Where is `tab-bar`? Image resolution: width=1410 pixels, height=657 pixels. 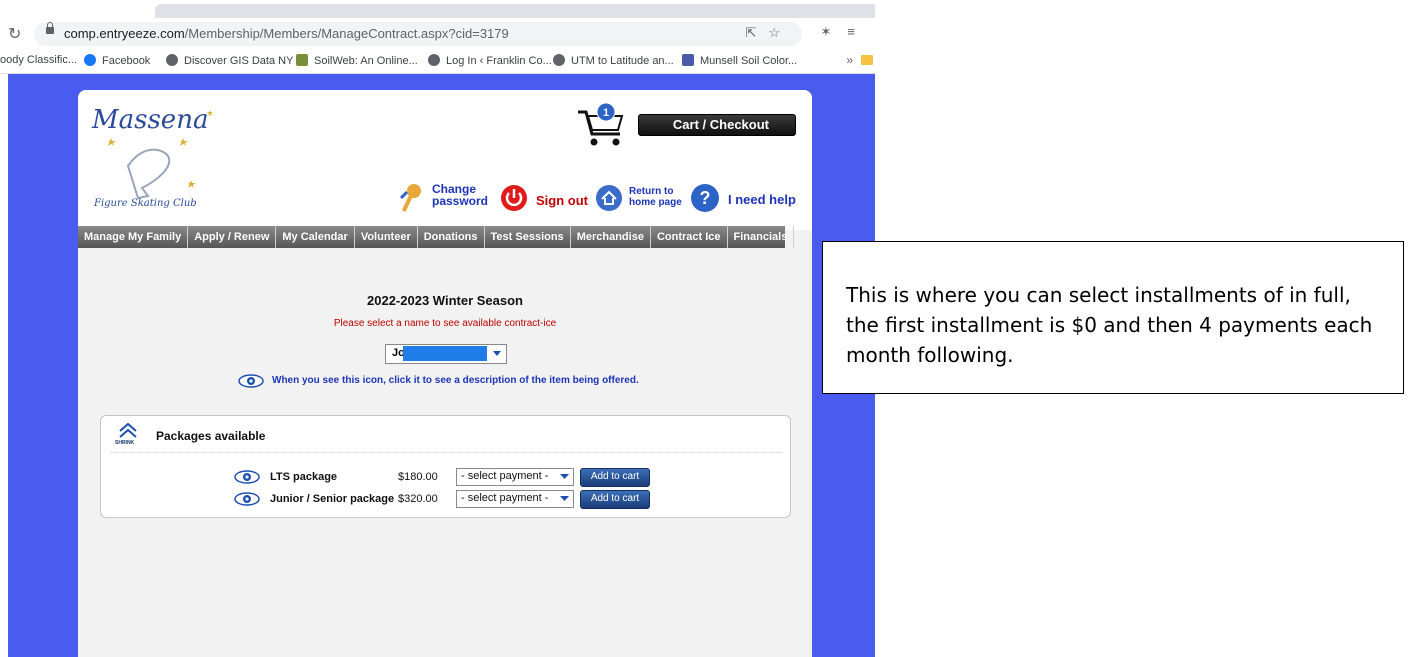
tab-bar is located at coordinates (515, 11).